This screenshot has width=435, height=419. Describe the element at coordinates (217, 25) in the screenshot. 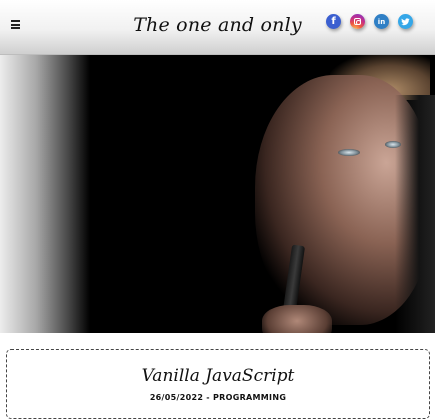

I see `site-title: The one and only` at that location.